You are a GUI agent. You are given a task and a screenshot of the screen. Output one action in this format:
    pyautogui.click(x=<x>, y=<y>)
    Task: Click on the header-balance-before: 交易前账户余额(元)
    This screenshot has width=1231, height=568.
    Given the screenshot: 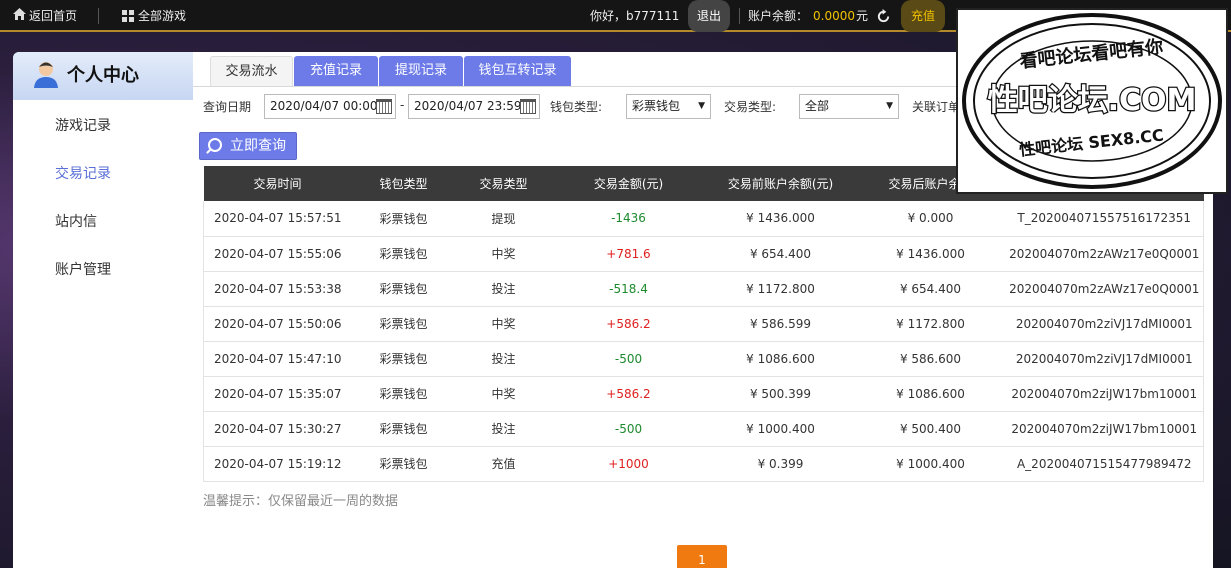 What is the action you would take?
    pyautogui.click(x=780, y=183)
    